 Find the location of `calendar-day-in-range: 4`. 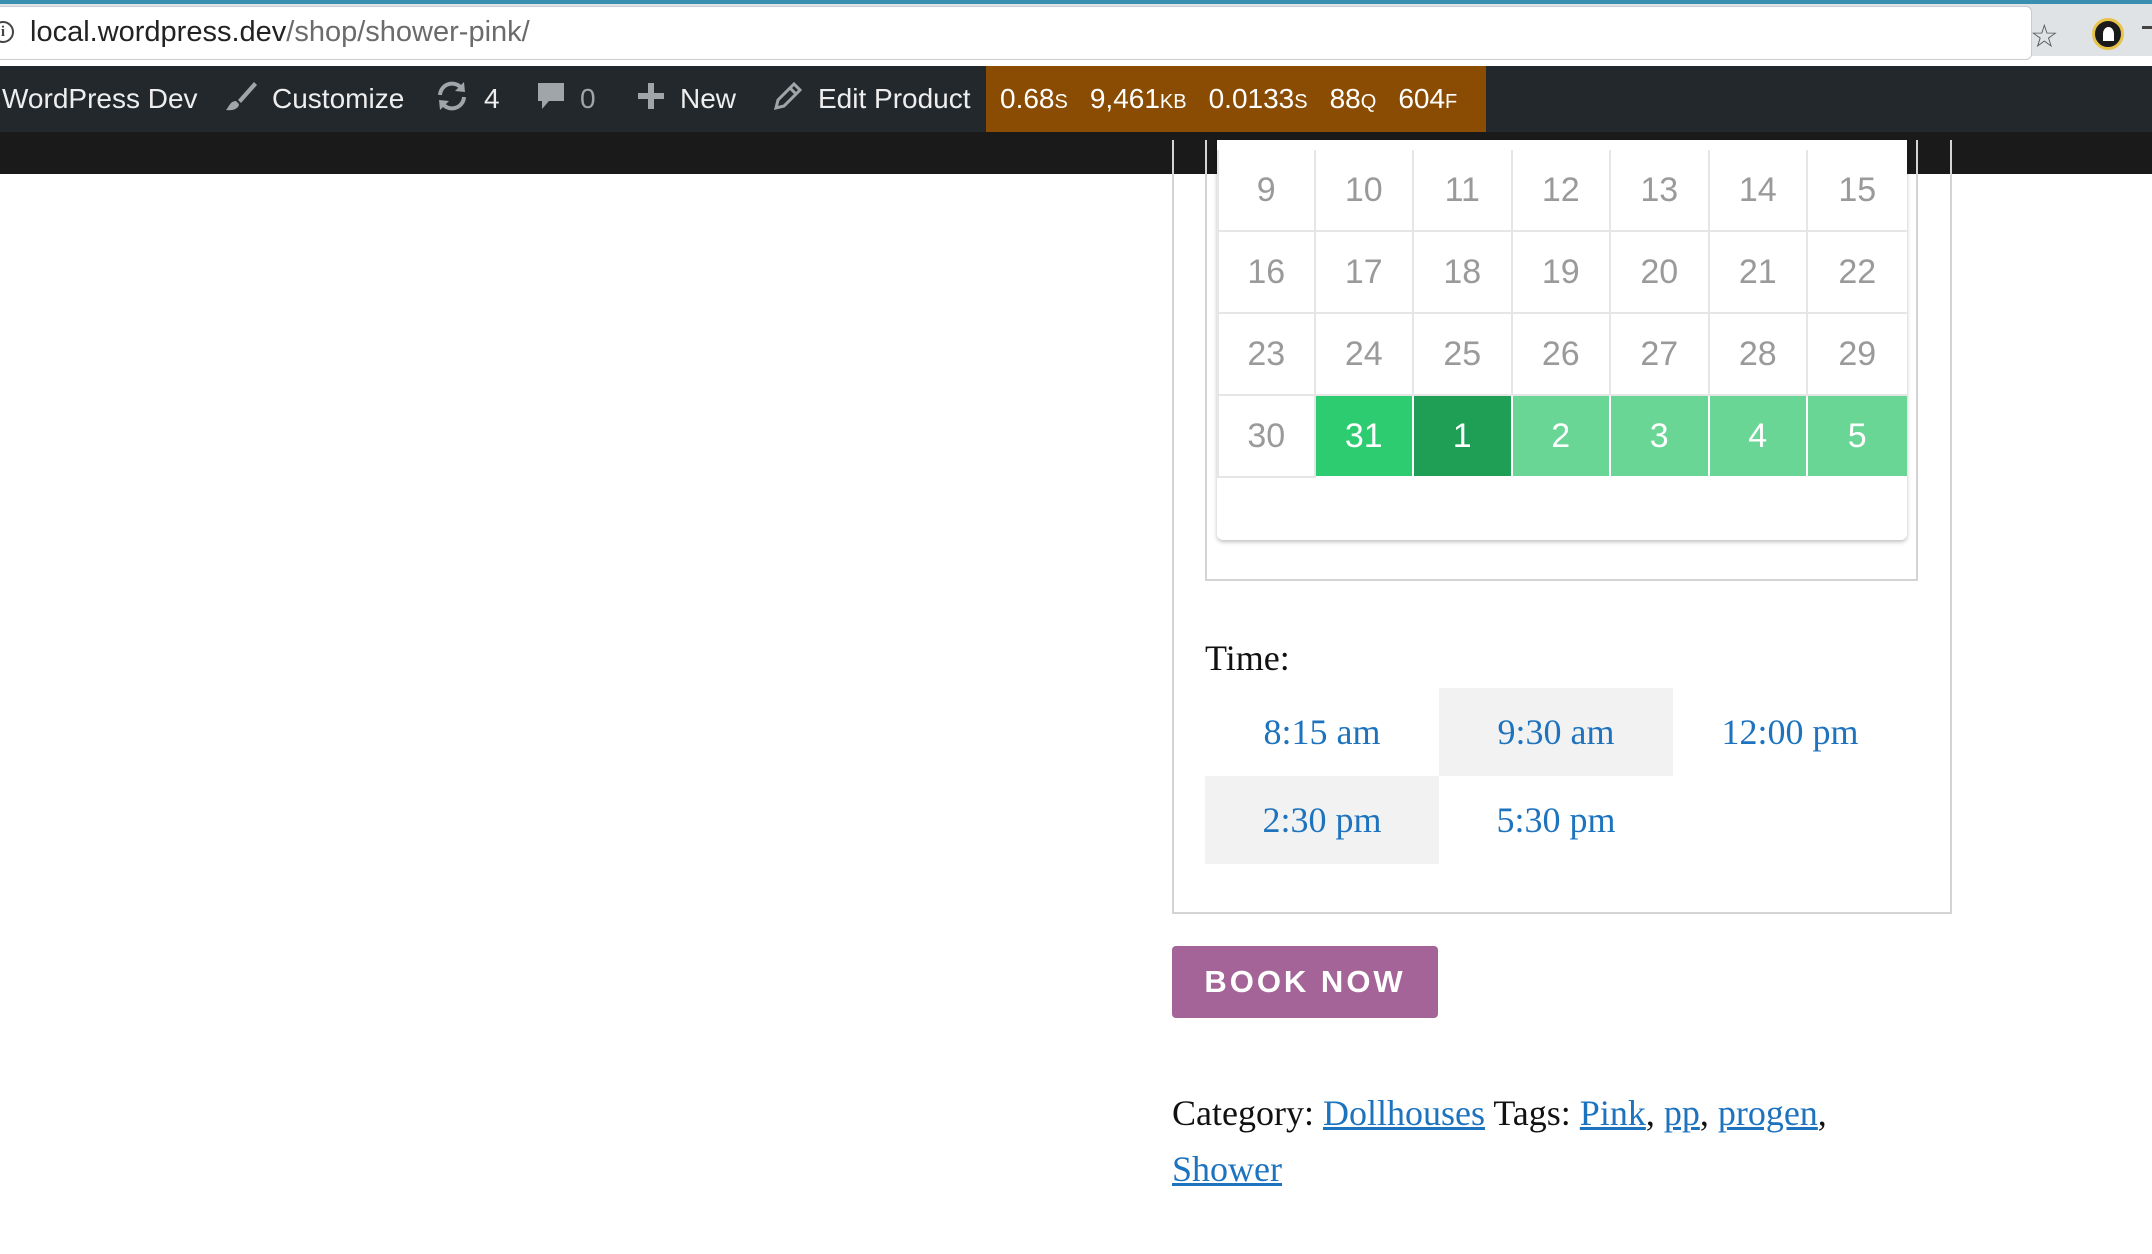

calendar-day-in-range: 4 is located at coordinates (1758, 437).